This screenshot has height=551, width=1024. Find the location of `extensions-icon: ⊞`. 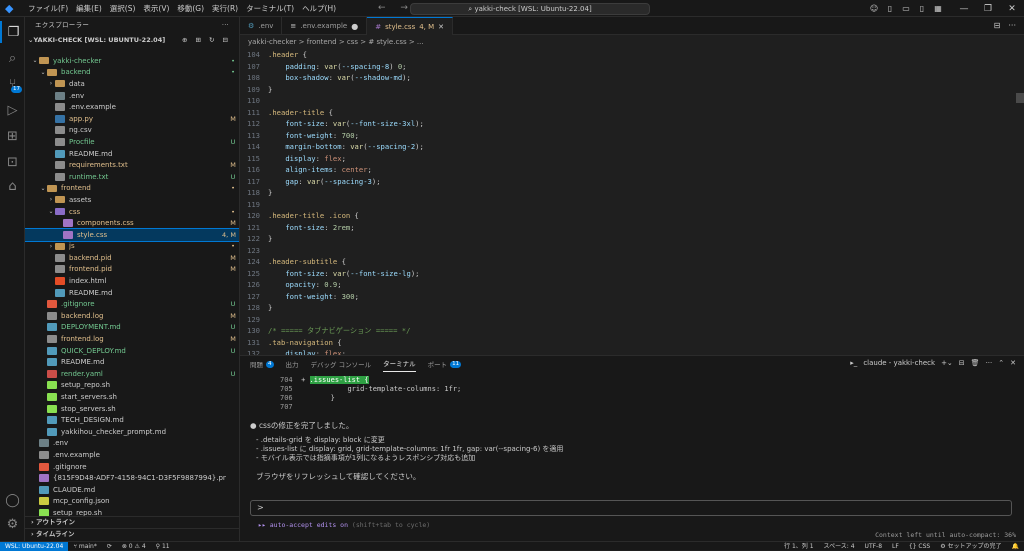

extensions-icon: ⊞ is located at coordinates (12, 136).